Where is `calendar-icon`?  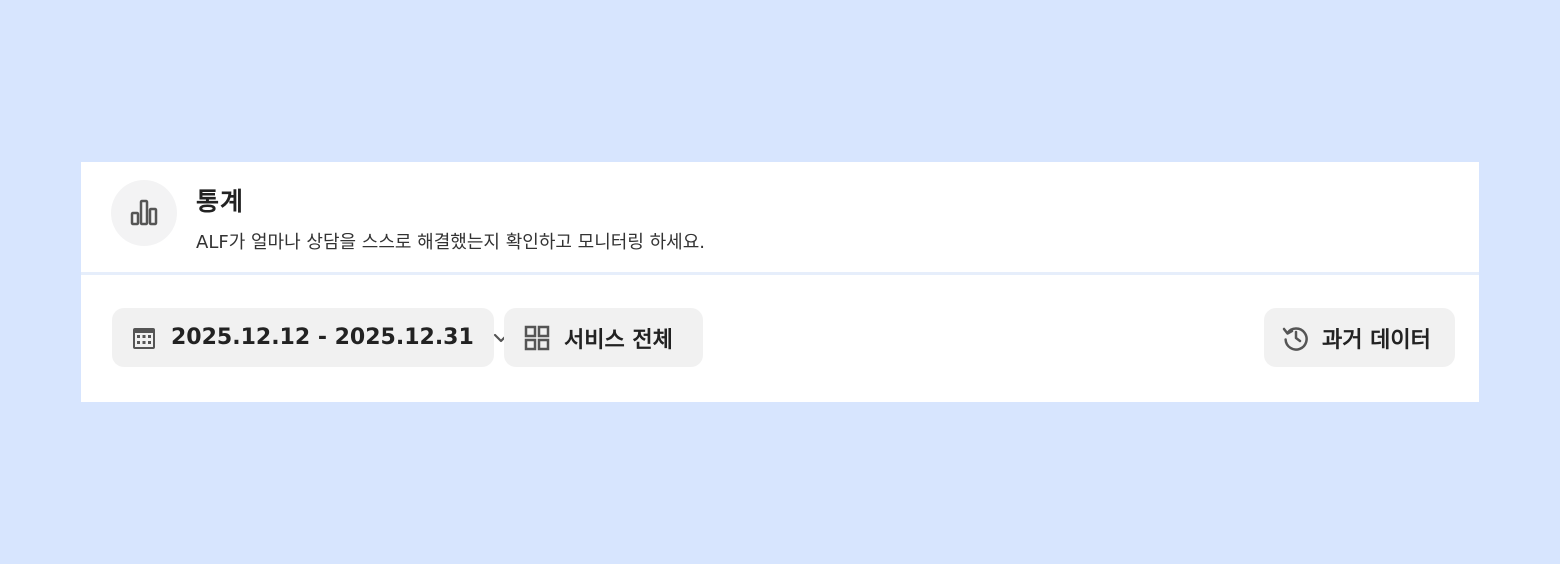
calendar-icon is located at coordinates (144, 338).